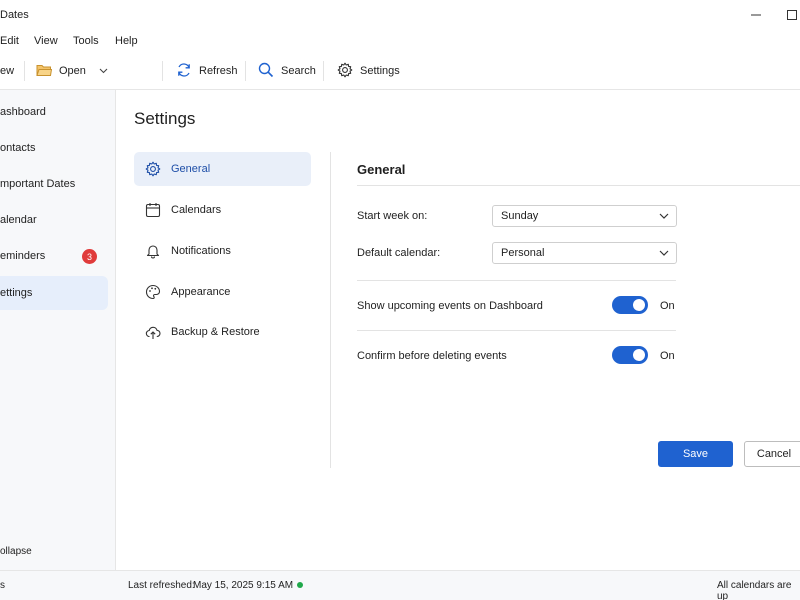 The height and width of the screenshot is (600, 800). What do you see at coordinates (381, 169) in the screenshot?
I see `section-title: General` at bounding box center [381, 169].